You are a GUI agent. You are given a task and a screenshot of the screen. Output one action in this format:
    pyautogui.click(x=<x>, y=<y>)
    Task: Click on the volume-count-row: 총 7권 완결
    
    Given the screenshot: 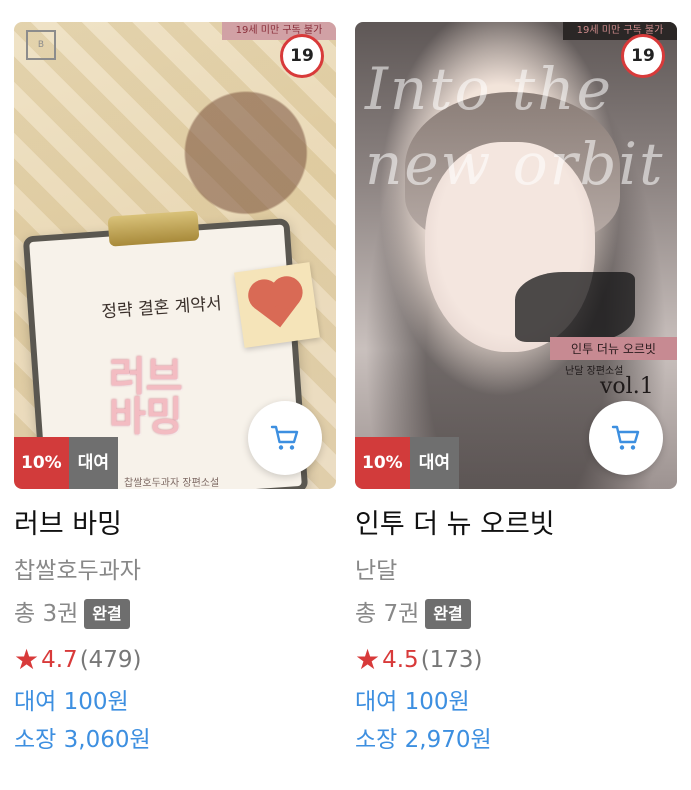 What is the action you would take?
    pyautogui.click(x=516, y=614)
    